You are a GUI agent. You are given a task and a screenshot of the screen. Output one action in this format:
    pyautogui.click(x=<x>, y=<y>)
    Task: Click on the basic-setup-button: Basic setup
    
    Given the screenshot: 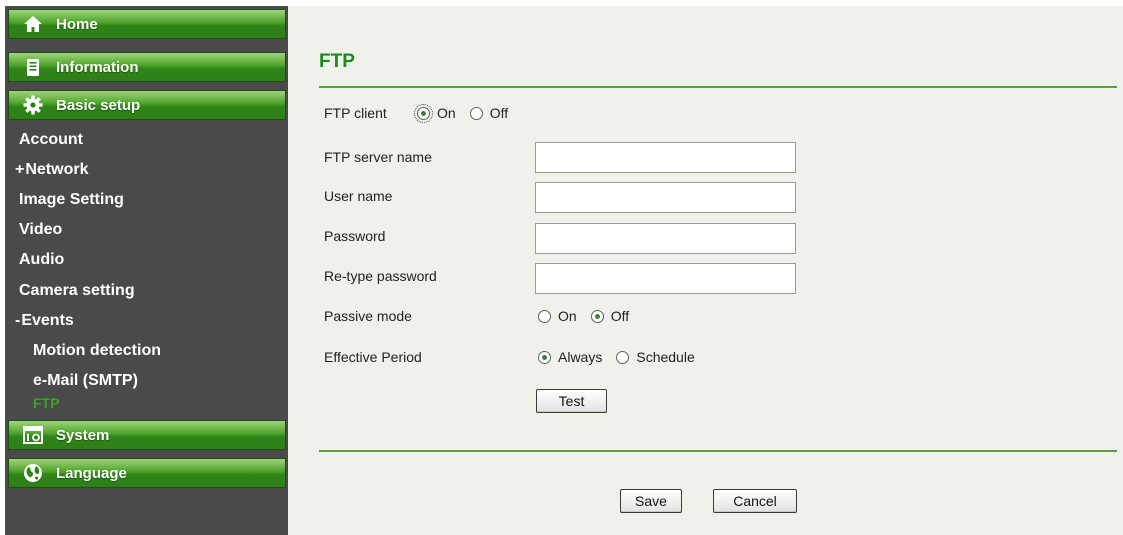 What is the action you would take?
    pyautogui.click(x=147, y=105)
    